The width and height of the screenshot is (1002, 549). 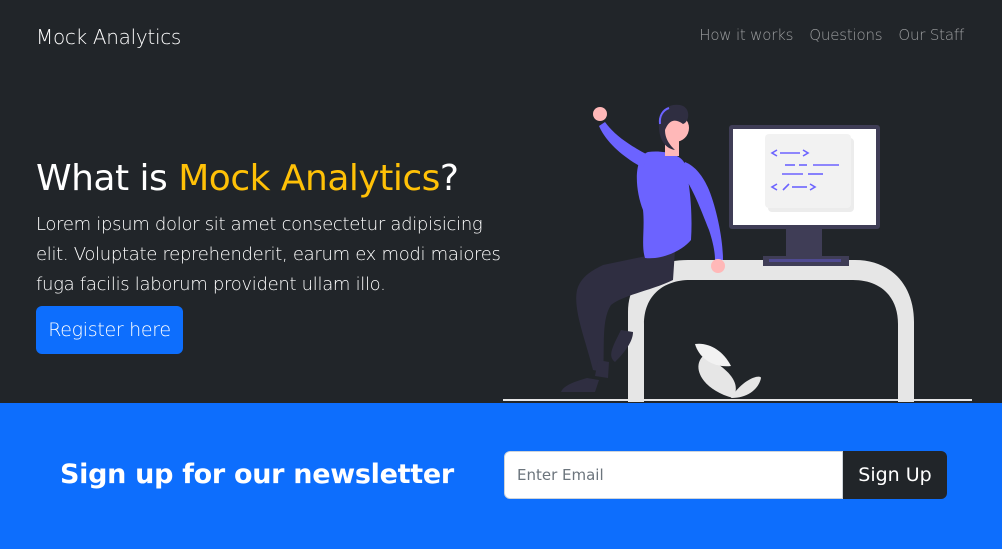 I want to click on sign-up-button: Sign Up, so click(x=895, y=475).